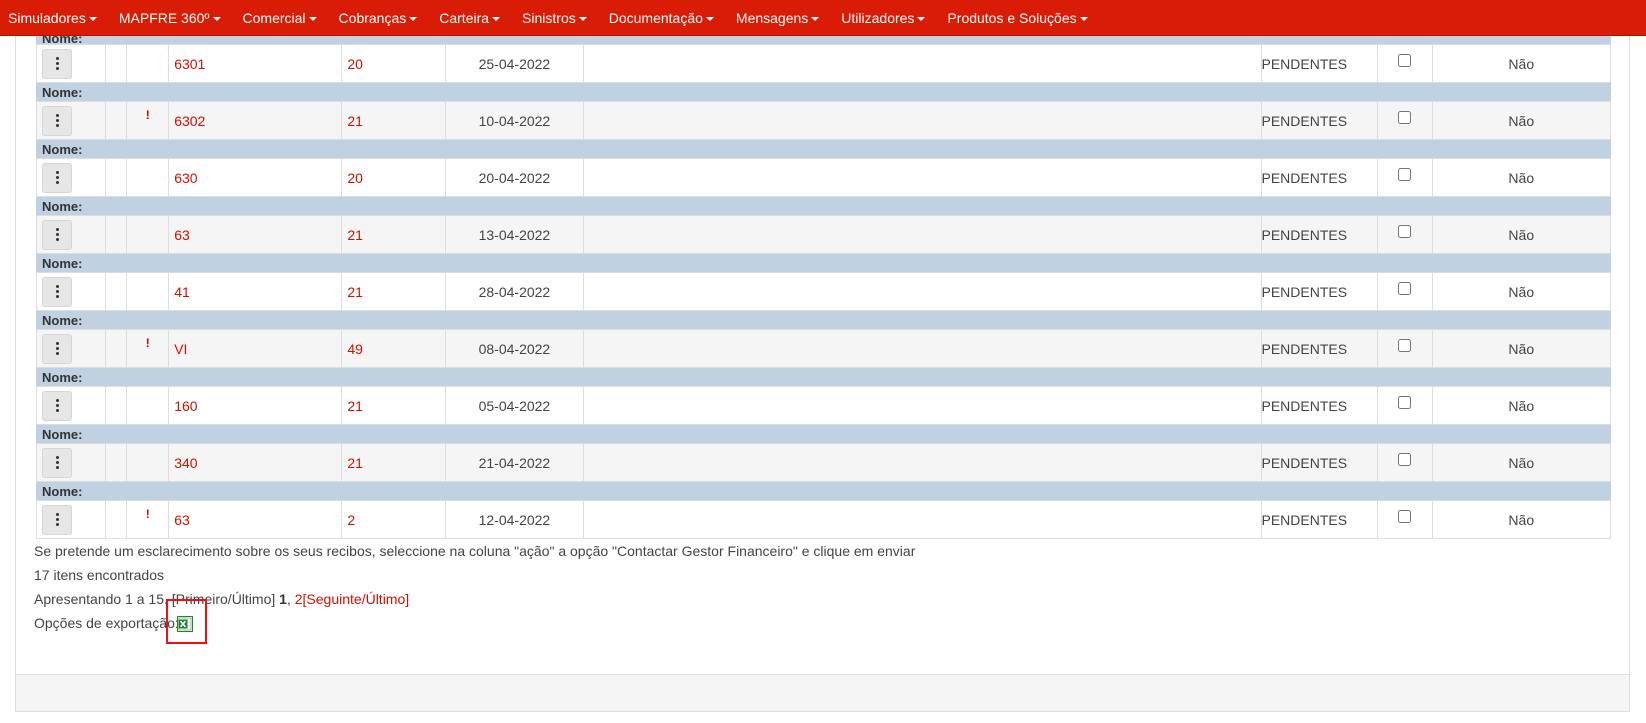  Describe the element at coordinates (884, 17) in the screenshot. I see `nav-item-8: Utilizadores` at that location.